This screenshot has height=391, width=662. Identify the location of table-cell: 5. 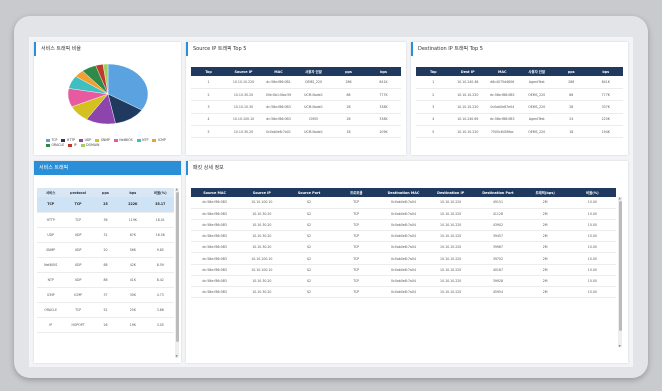
(208, 132).